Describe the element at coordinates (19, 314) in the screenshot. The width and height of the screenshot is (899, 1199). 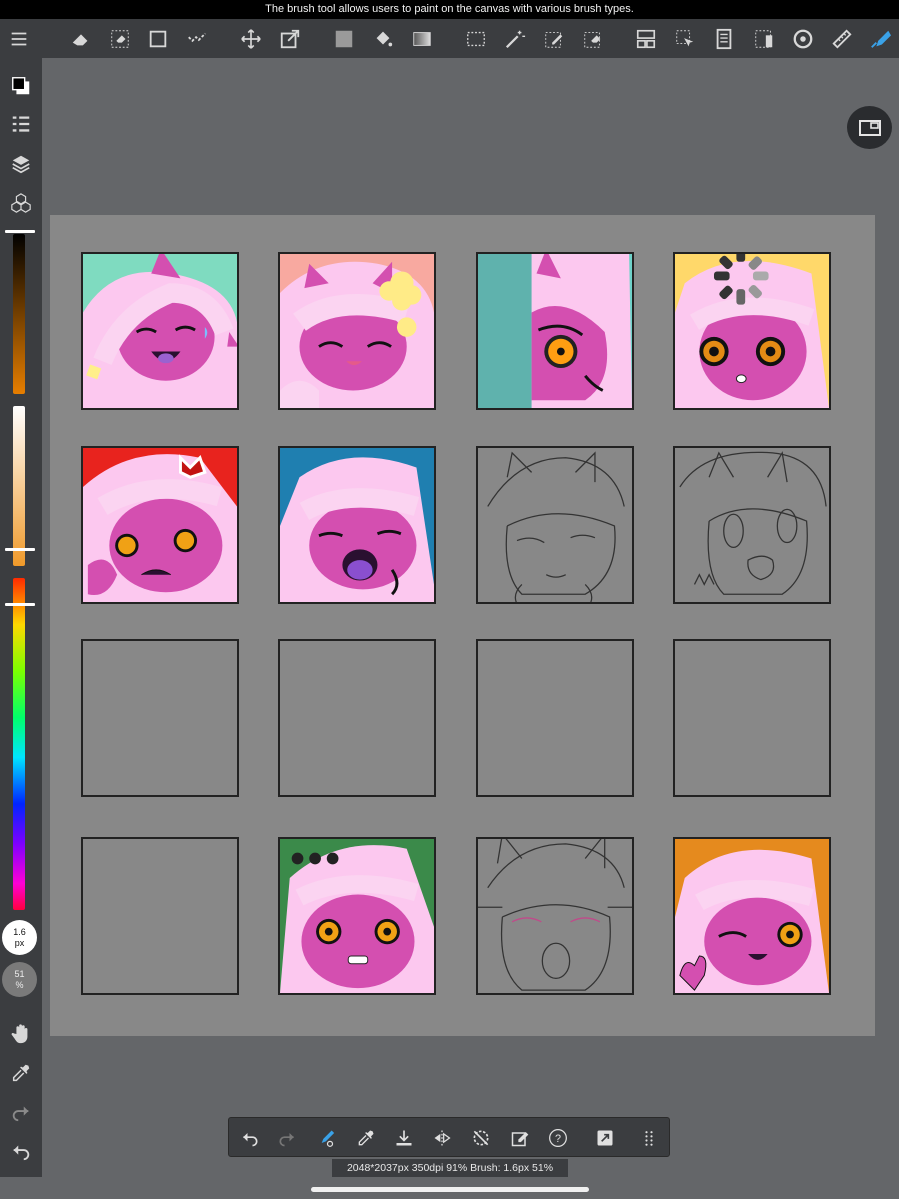
I see `brightness-slider` at that location.